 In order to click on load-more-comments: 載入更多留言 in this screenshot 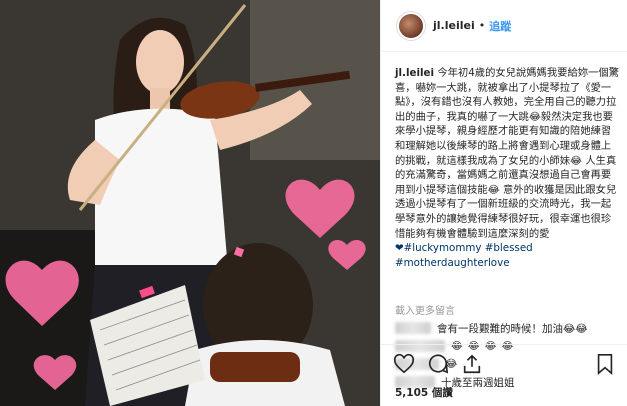, I will do `click(504, 309)`.